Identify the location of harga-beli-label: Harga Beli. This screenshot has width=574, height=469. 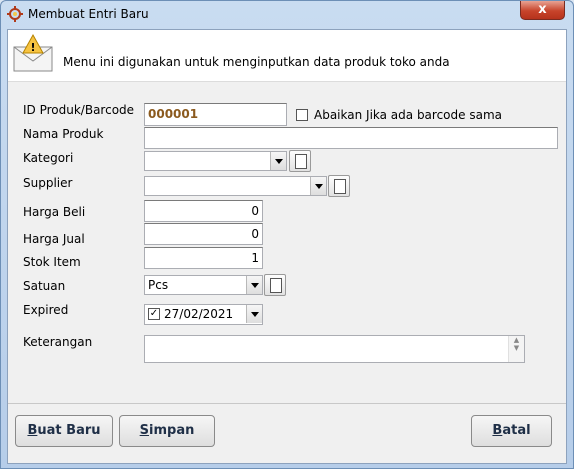
(54, 212).